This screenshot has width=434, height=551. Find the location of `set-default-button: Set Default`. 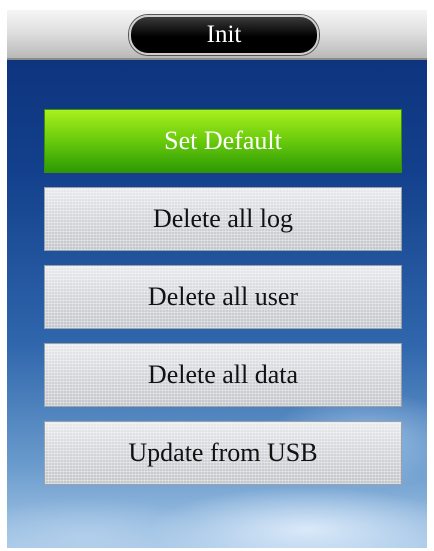

set-default-button: Set Default is located at coordinates (223, 141).